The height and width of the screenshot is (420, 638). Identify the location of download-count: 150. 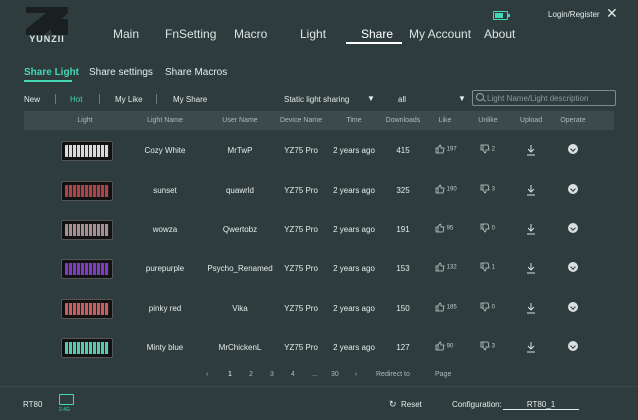
(403, 308).